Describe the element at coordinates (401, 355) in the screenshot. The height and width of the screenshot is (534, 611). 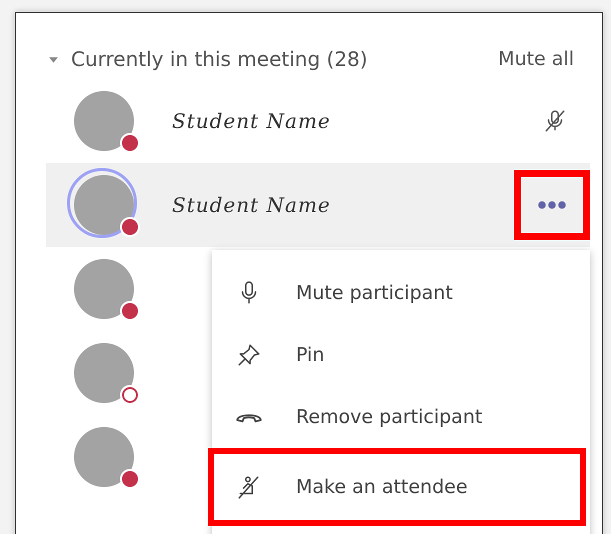
I see `menu-item: Pin` at that location.